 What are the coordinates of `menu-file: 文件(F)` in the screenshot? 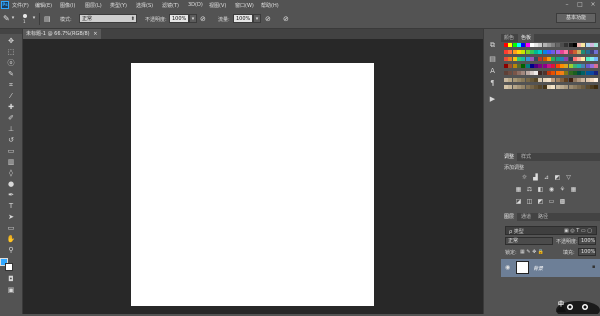 It's located at (20, 5).